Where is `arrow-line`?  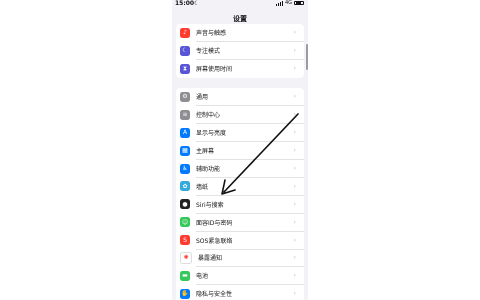 arrow-line is located at coordinates (261, 153).